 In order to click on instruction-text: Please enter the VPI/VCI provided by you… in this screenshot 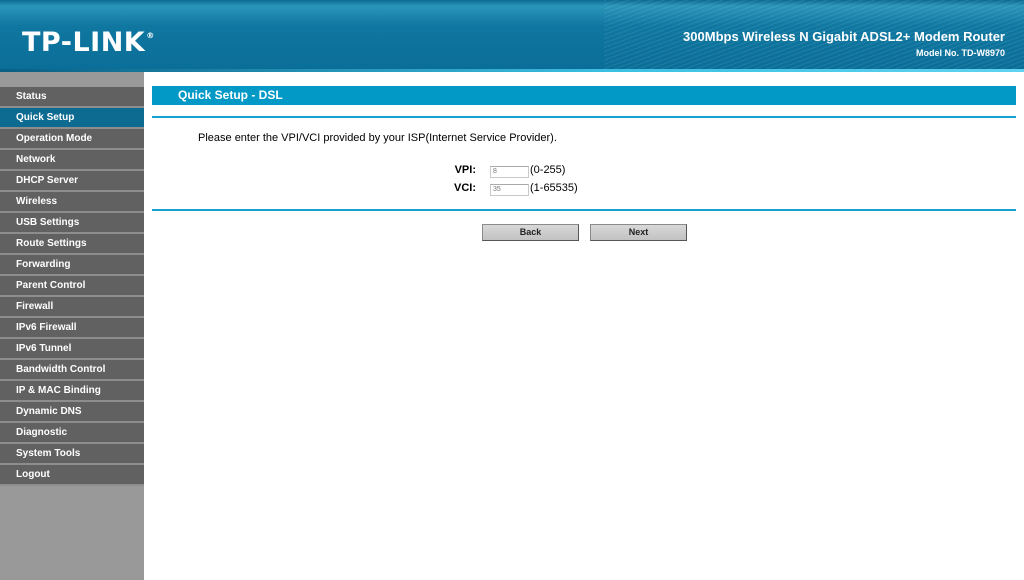, I will do `click(377, 138)`.